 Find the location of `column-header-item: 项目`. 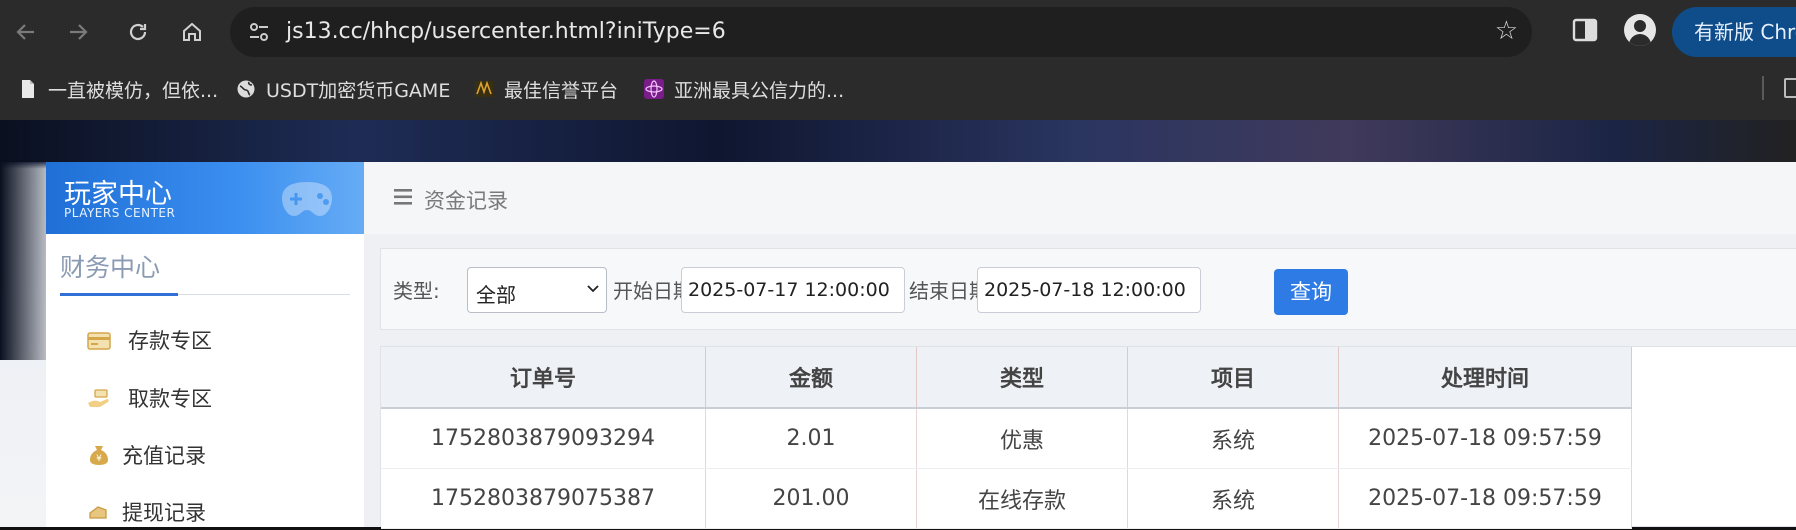

column-header-item: 项目 is located at coordinates (1233, 378).